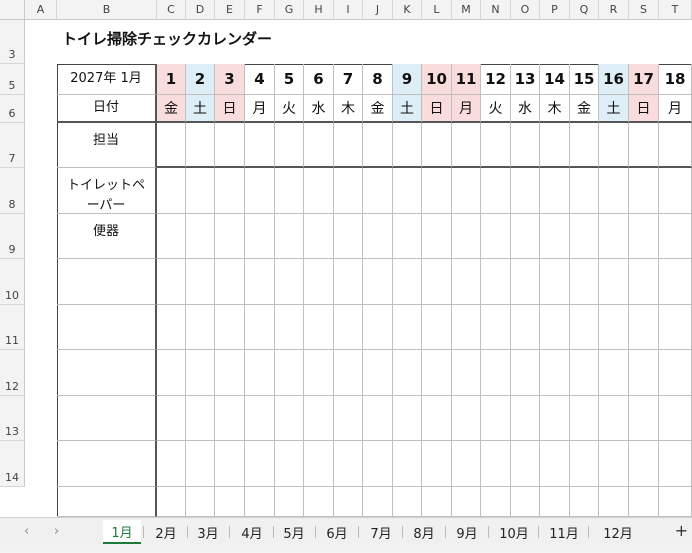 The height and width of the screenshot is (553, 692). What do you see at coordinates (166, 532) in the screenshot?
I see `sheet-tab-2: 2月` at bounding box center [166, 532].